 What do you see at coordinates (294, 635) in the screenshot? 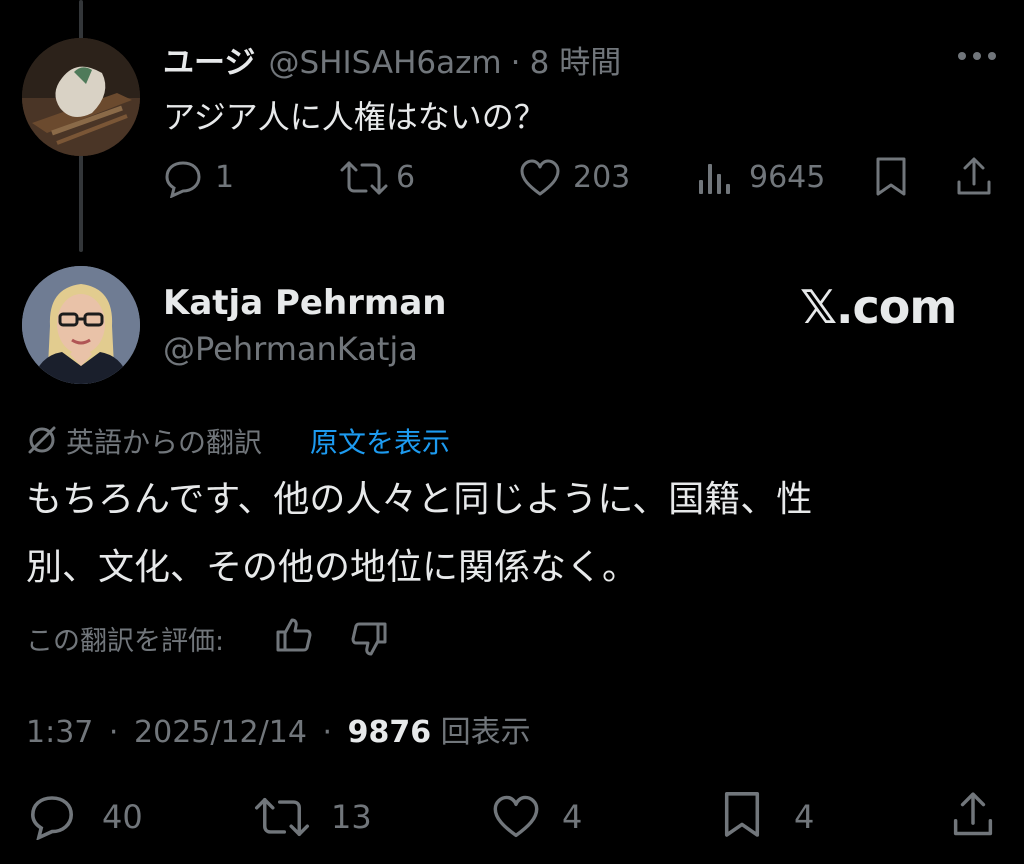
I see `thumbs-up-icon` at bounding box center [294, 635].